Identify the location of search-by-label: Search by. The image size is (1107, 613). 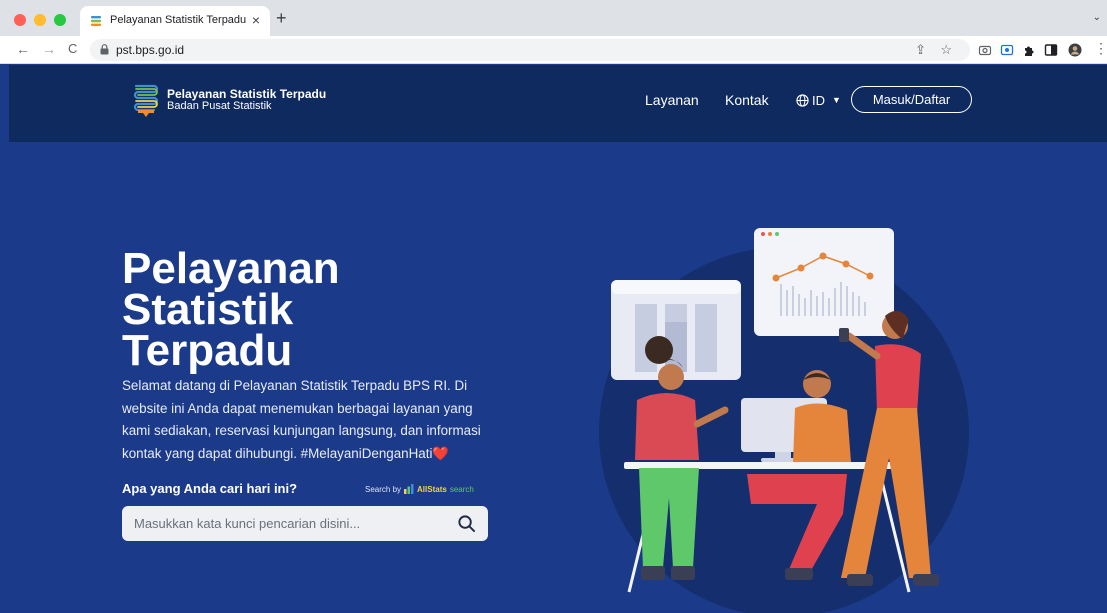
(383, 489).